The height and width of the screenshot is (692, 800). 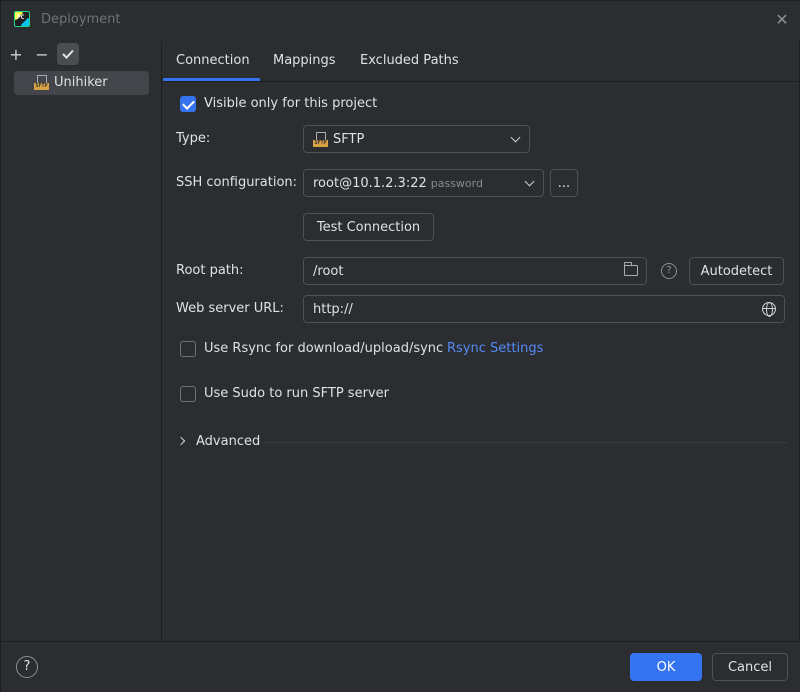 What do you see at coordinates (324, 348) in the screenshot?
I see `use-rsync-label: Use Rsync for download/upload/sync` at bounding box center [324, 348].